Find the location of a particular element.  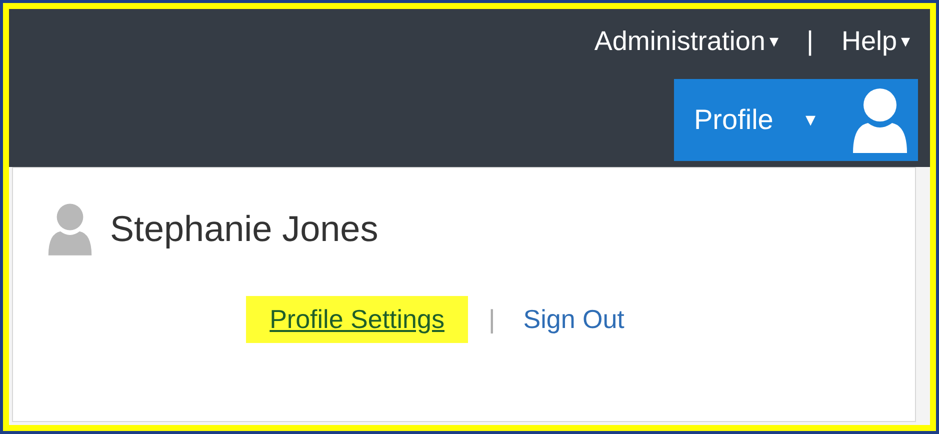

profile-button: Profile ▾ is located at coordinates (796, 119).